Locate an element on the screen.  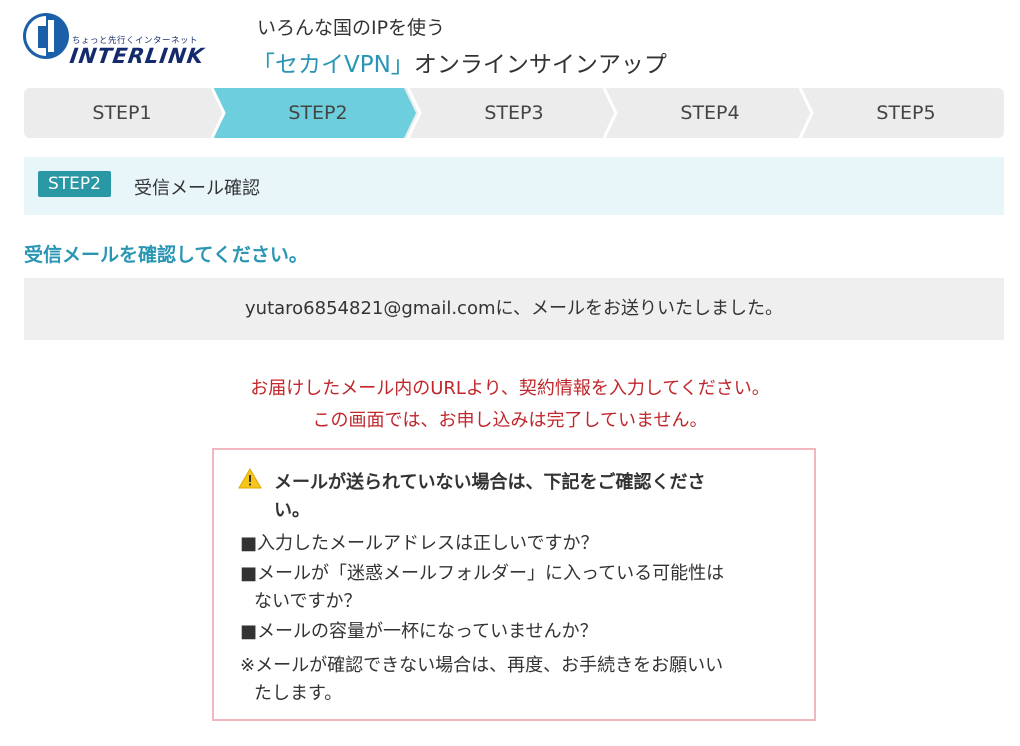
current-step-header: STEP2 受信メール確認 is located at coordinates (514, 186).